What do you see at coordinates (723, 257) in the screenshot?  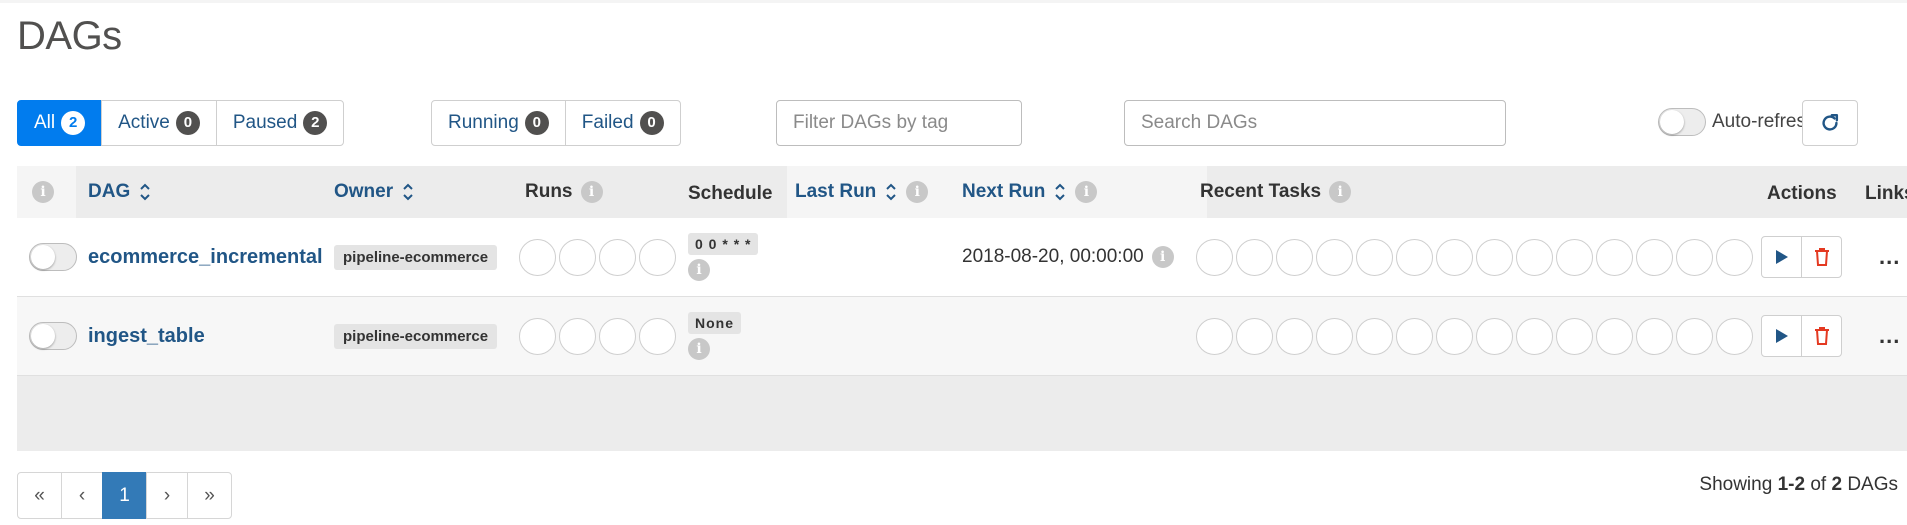 I see `schedule-cell: 0 0 * * * i` at bounding box center [723, 257].